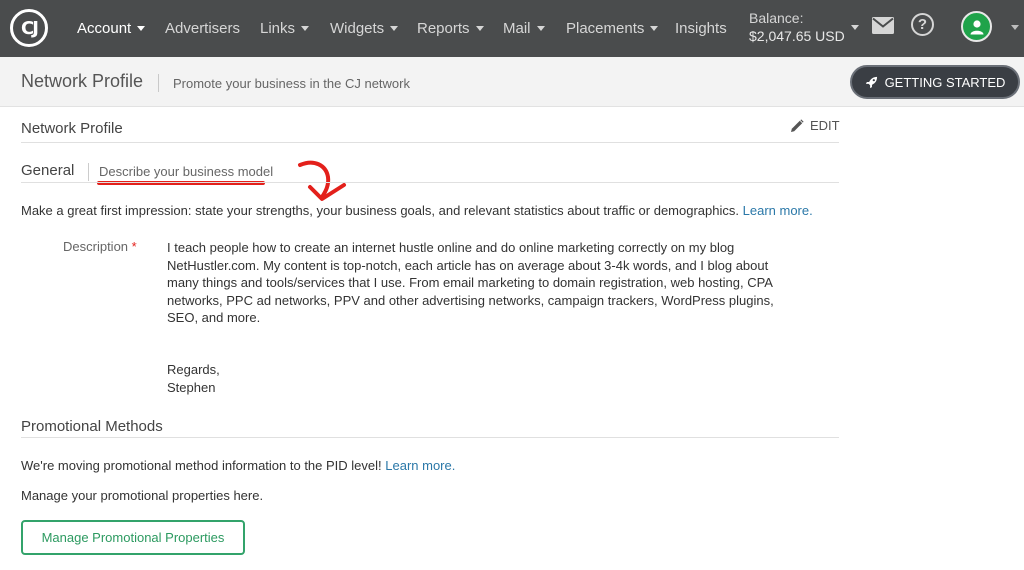 Image resolution: width=1024 pixels, height=570 pixels. I want to click on general-tab-description: Describe your business model, so click(186, 171).